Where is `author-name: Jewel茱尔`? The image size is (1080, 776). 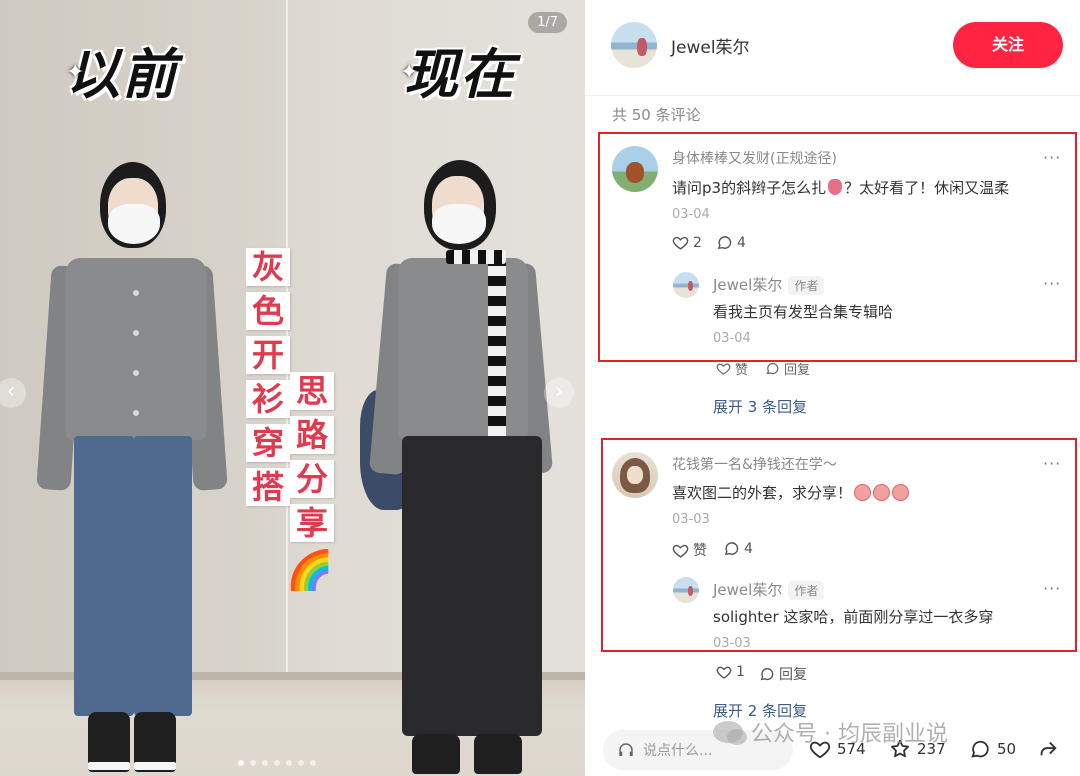
author-name: Jewel茱尔 is located at coordinates (710, 45).